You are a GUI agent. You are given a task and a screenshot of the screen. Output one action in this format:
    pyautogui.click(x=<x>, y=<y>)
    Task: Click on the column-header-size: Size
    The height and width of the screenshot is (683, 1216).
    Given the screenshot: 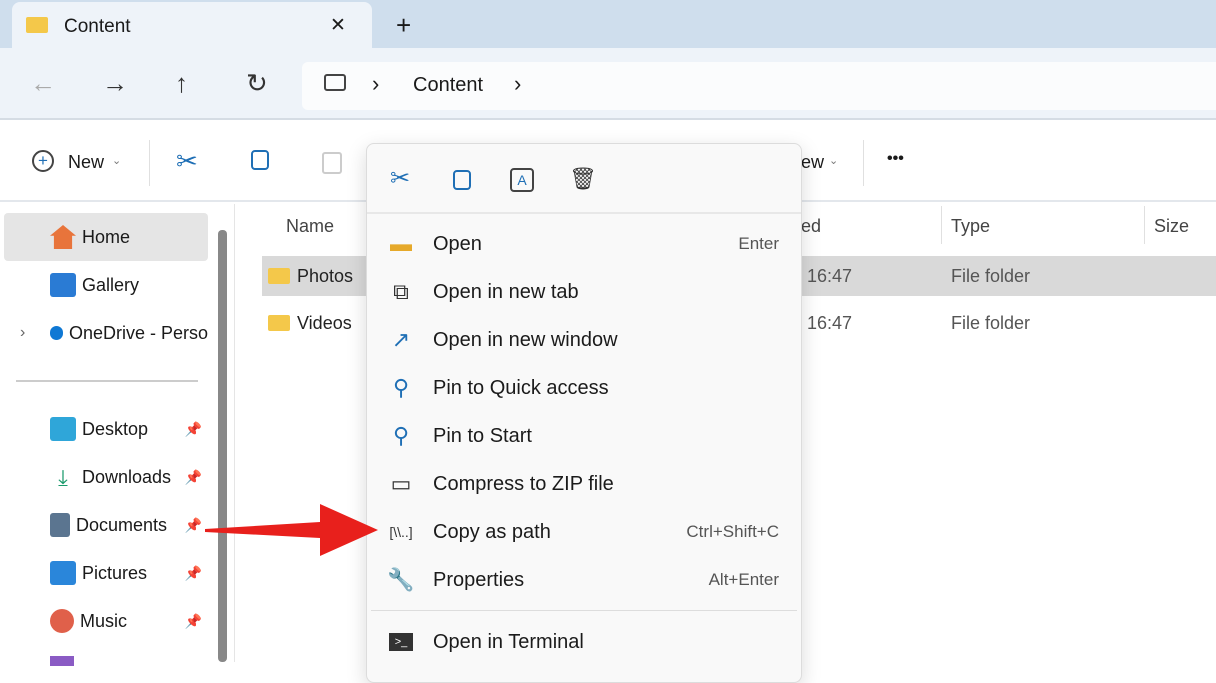 What is the action you would take?
    pyautogui.click(x=1171, y=226)
    